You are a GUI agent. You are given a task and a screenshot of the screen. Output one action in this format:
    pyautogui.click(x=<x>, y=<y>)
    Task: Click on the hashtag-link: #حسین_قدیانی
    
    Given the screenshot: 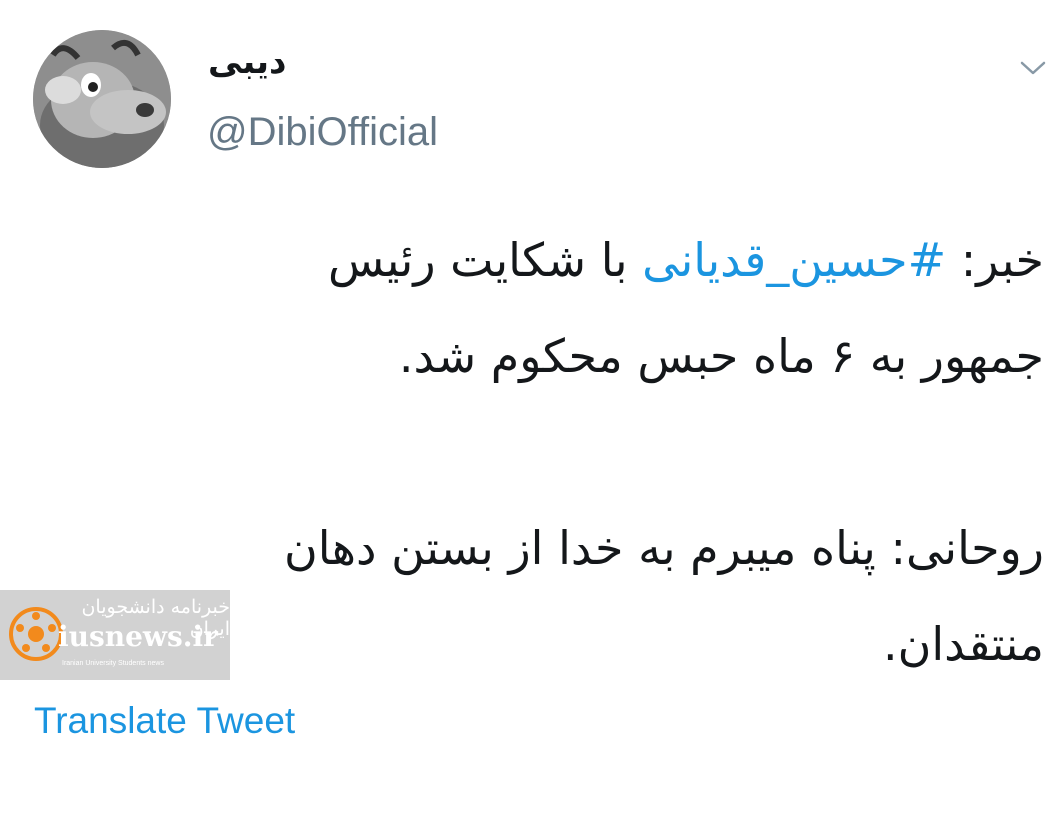 What is the action you would take?
    pyautogui.click(x=794, y=260)
    